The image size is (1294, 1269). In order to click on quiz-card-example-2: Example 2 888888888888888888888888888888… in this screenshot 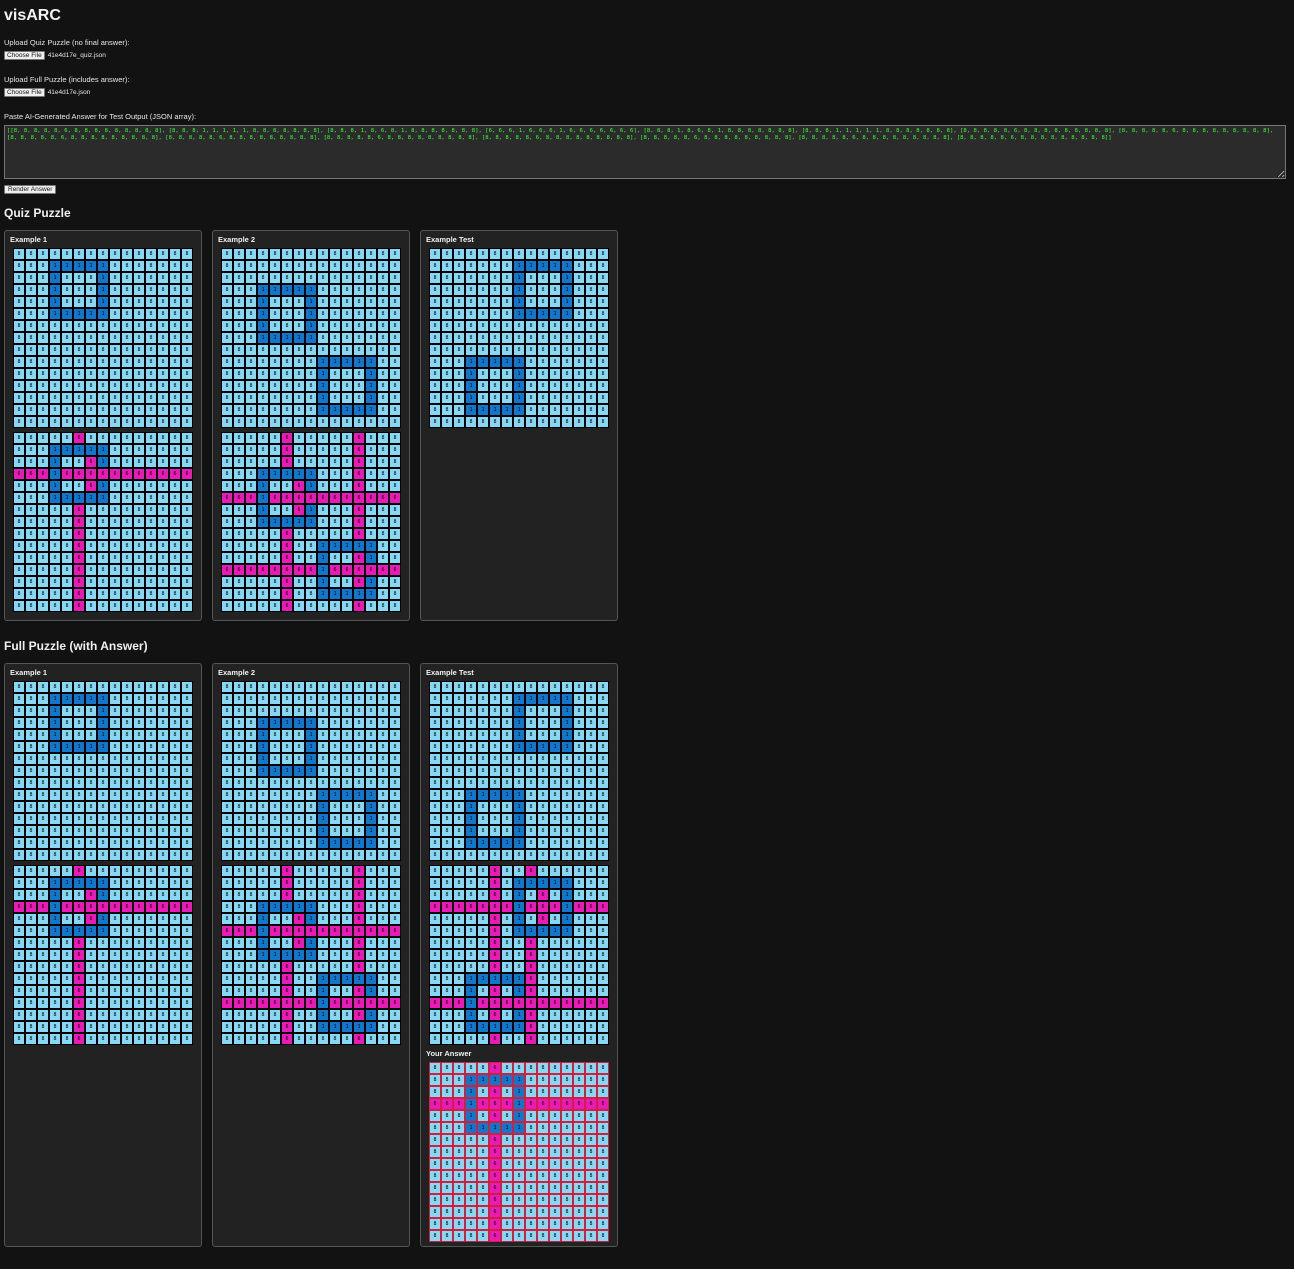, I will do `click(311, 425)`.